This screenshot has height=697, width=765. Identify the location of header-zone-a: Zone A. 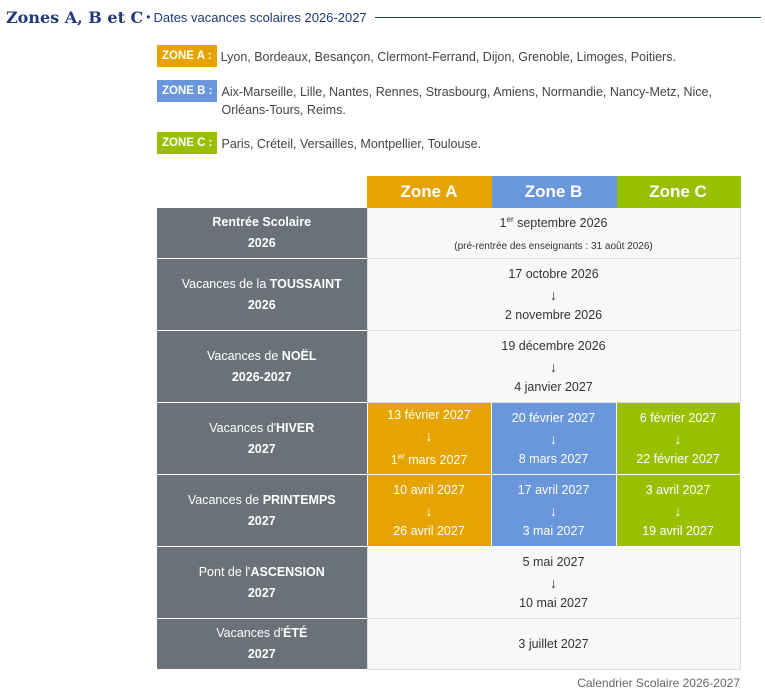
(429, 192).